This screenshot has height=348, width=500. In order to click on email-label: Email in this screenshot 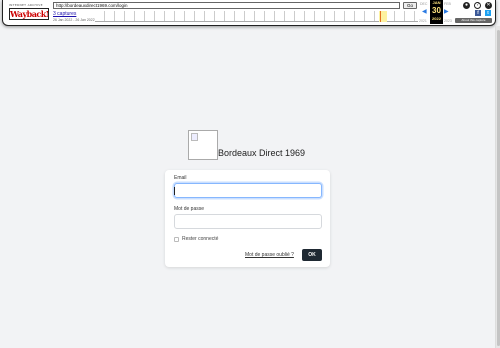, I will do `click(180, 178)`.